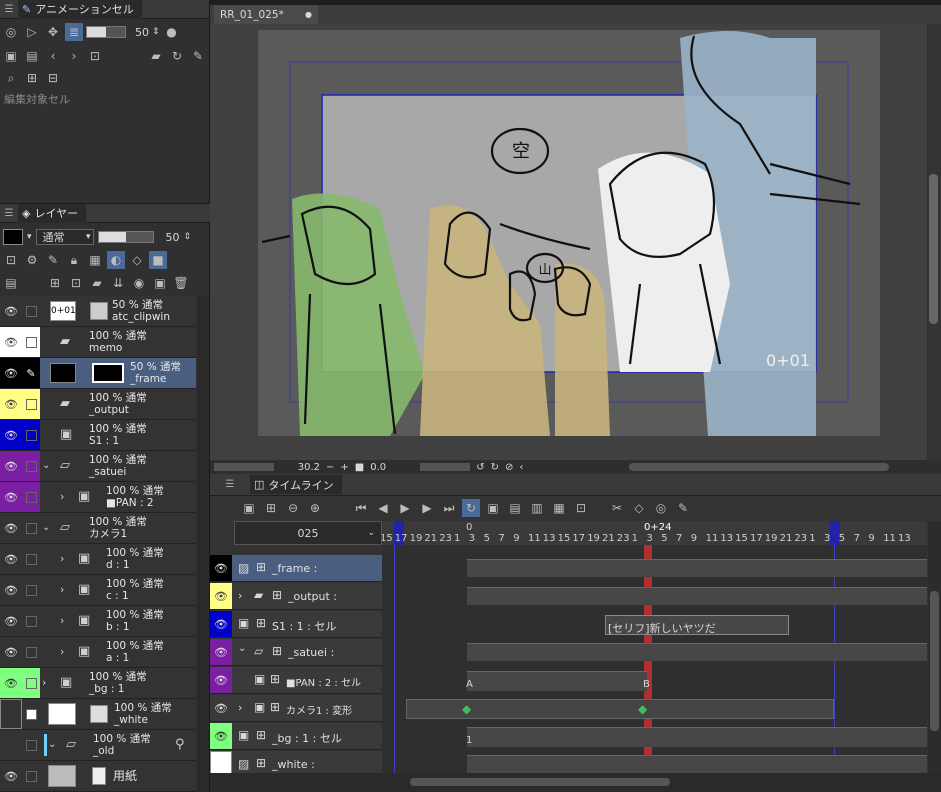 This screenshot has height=792, width=941. What do you see at coordinates (32, 78) in the screenshot?
I see `cel-spec-icon: ⊞` at bounding box center [32, 78].